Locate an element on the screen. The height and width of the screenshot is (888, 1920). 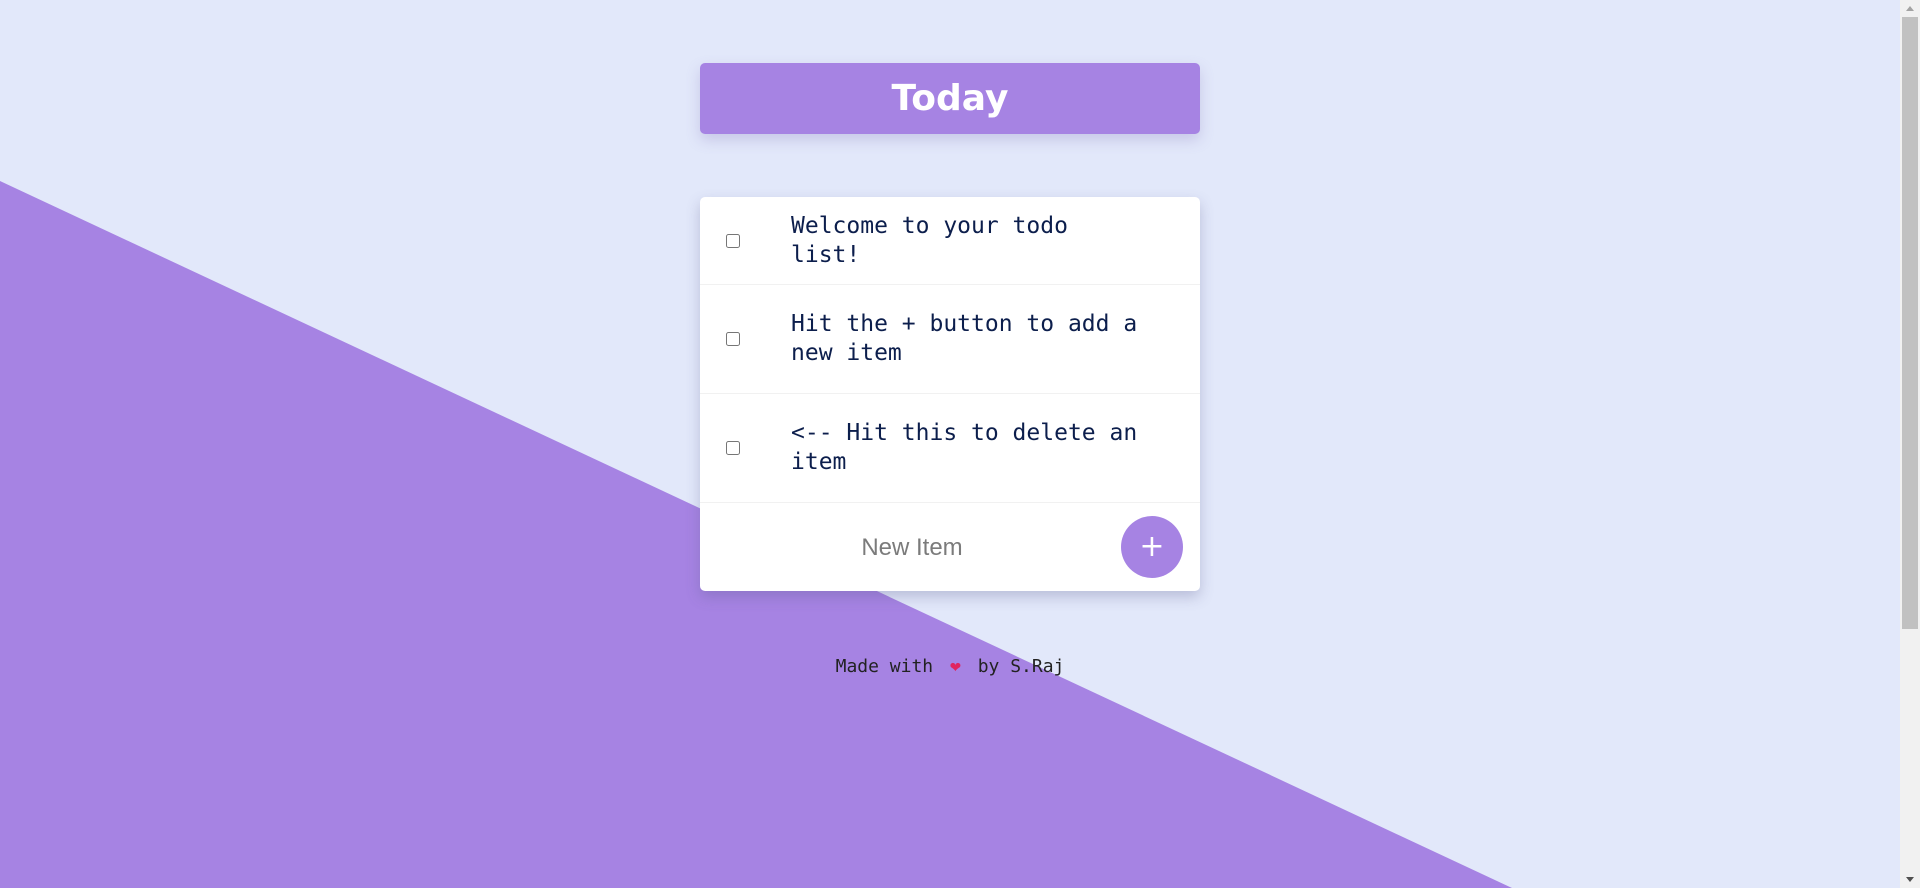
heart-icon: ❤ is located at coordinates (955, 666).